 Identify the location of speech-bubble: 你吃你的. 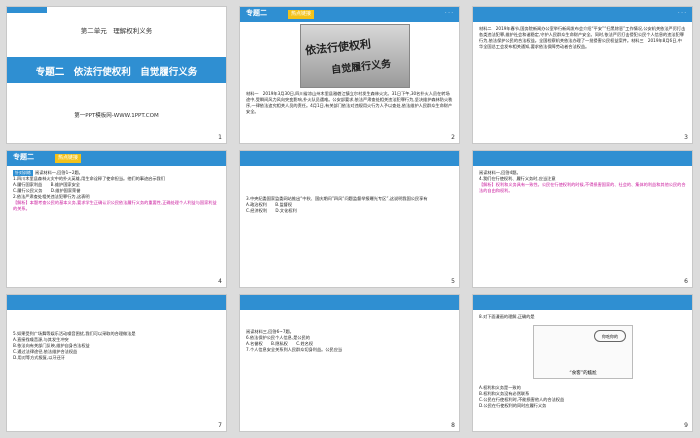
(610, 336).